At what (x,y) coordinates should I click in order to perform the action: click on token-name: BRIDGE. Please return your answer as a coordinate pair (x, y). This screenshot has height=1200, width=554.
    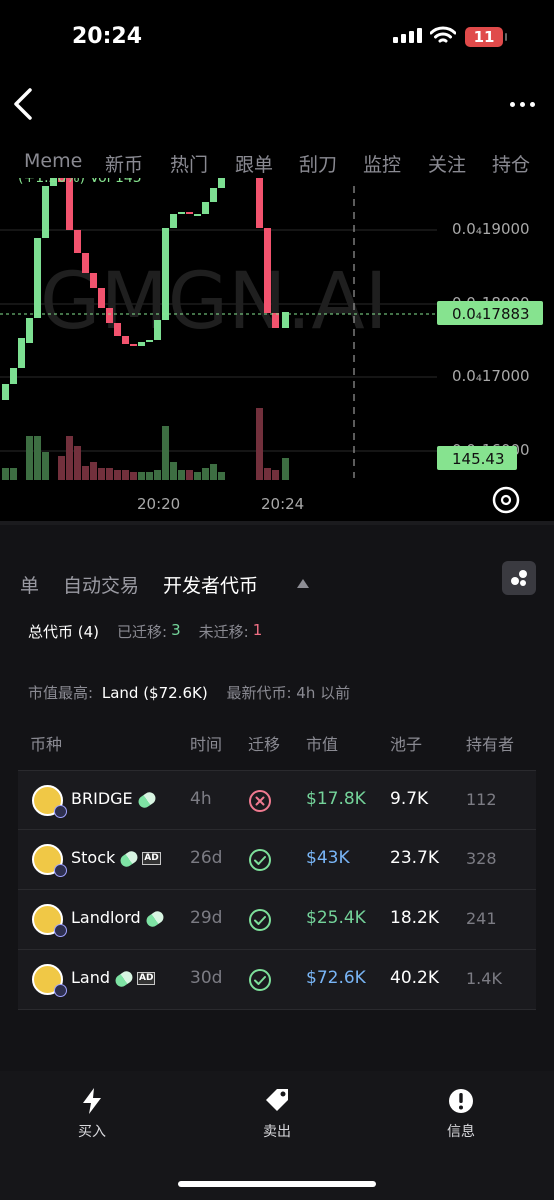
    Looking at the image, I should click on (102, 798).